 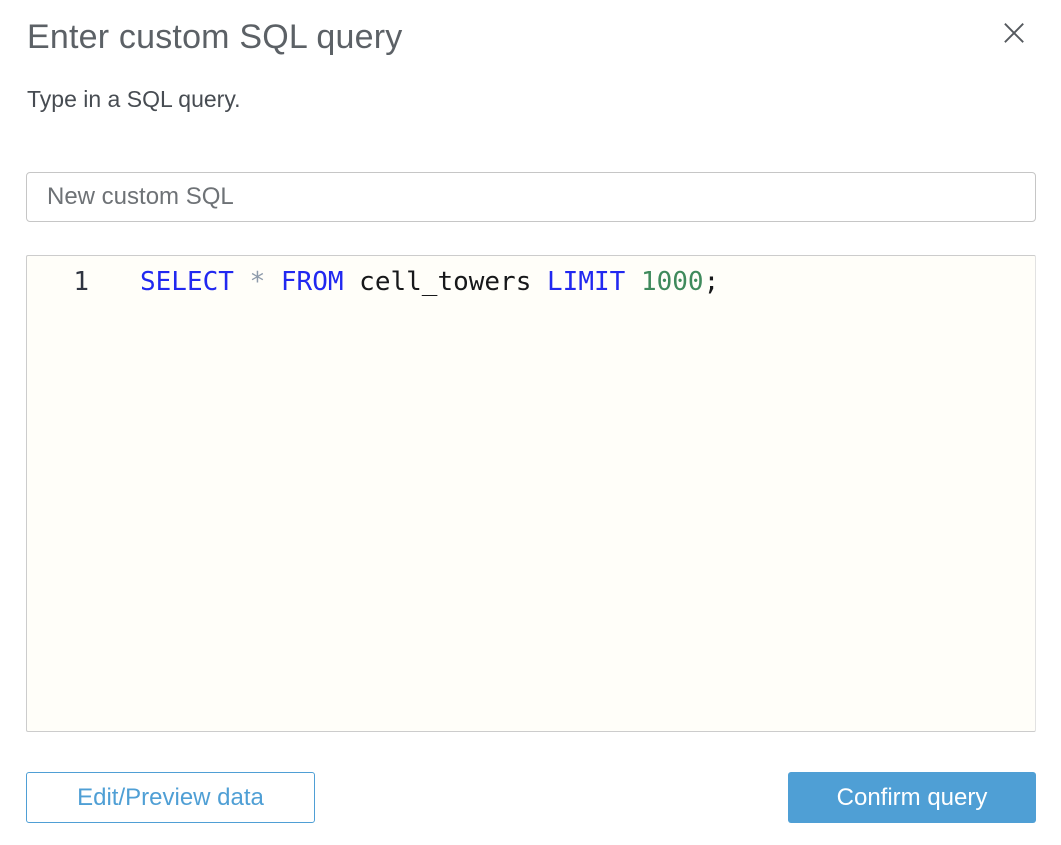 What do you see at coordinates (187, 282) in the screenshot?
I see `code-token: SELECT` at bounding box center [187, 282].